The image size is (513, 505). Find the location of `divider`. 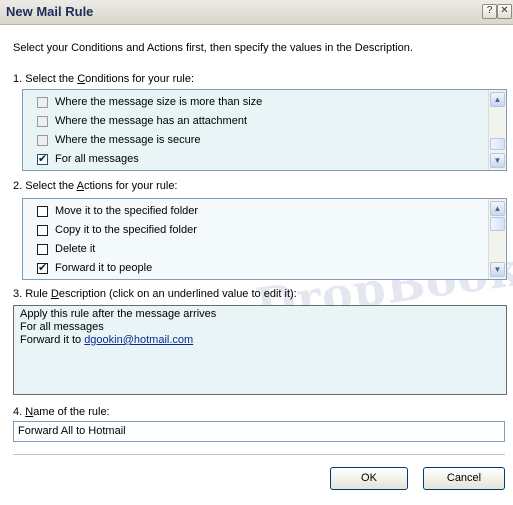

divider is located at coordinates (259, 454).